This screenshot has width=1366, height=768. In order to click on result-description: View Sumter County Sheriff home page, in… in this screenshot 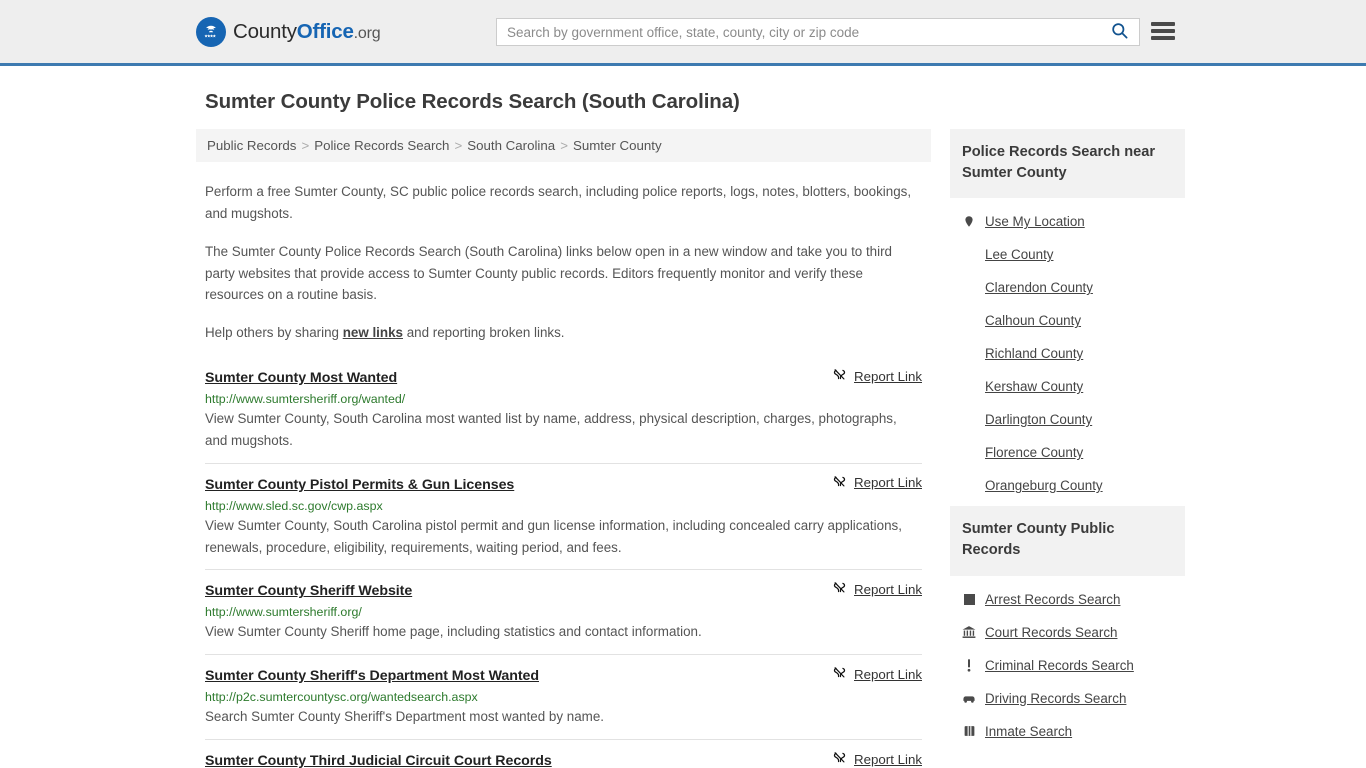, I will do `click(453, 632)`.